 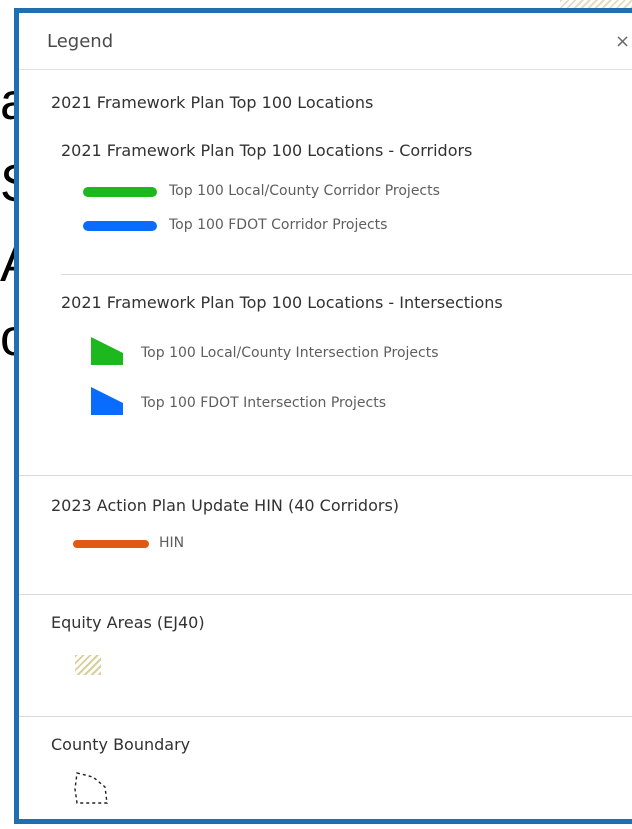 What do you see at coordinates (120, 192) in the screenshot?
I see `legend-swatch-local-corridor` at bounding box center [120, 192].